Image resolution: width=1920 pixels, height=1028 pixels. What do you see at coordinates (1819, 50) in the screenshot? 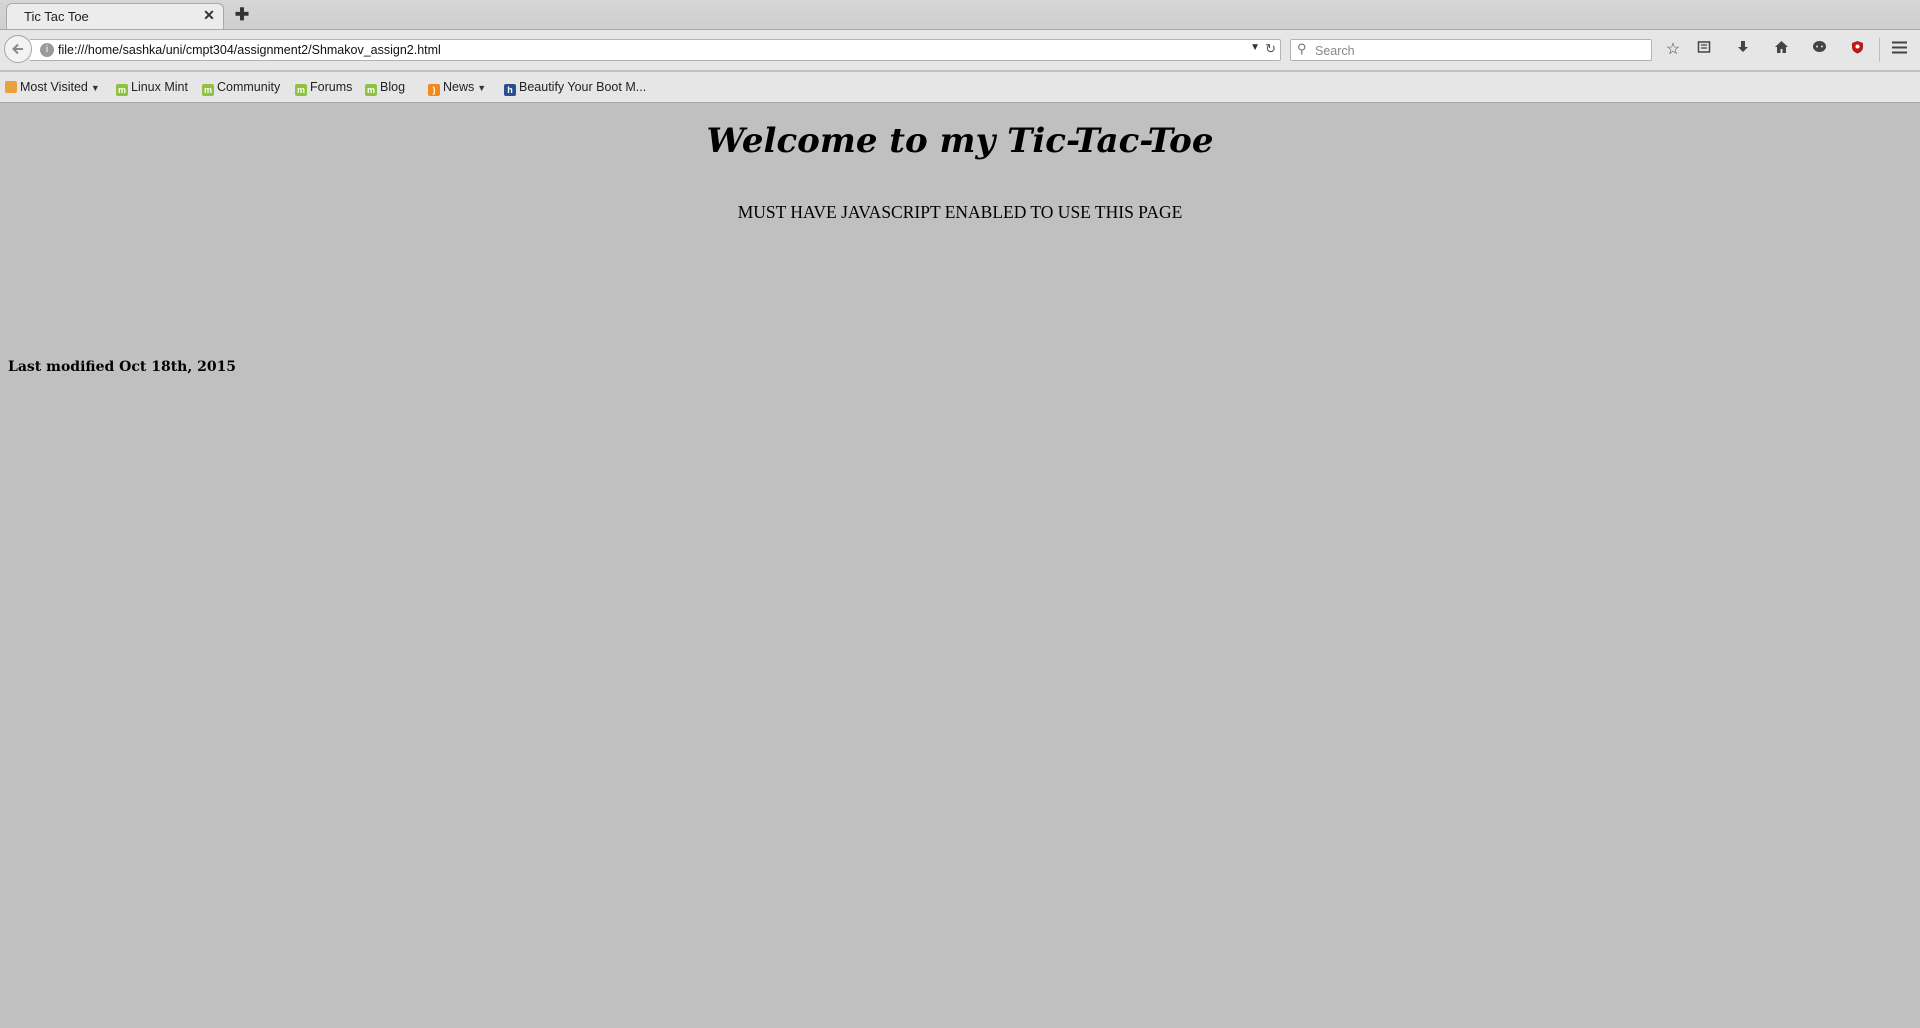
I see `chat-icon` at bounding box center [1819, 50].